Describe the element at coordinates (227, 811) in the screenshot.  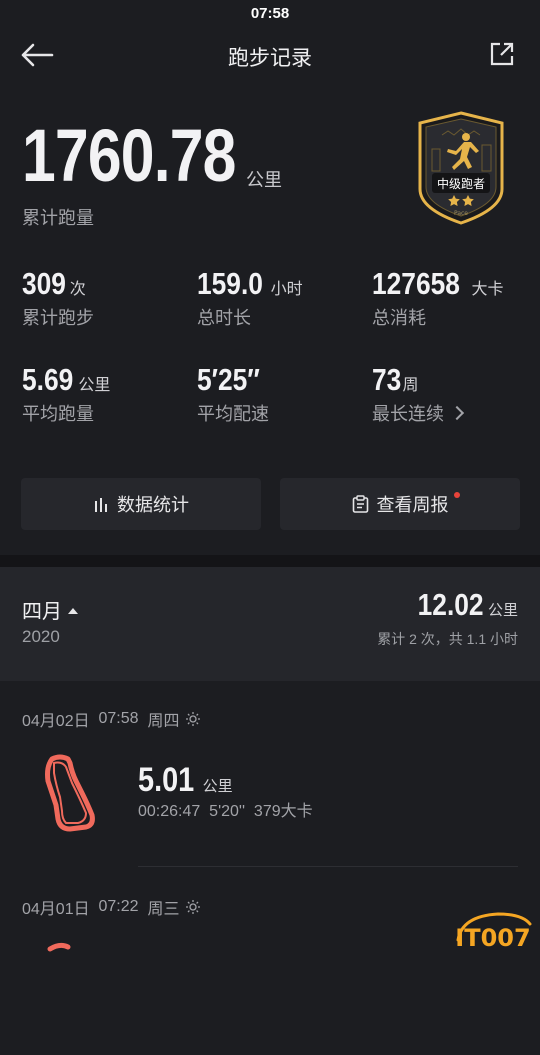
I see `run-pace: 5'20''` at that location.